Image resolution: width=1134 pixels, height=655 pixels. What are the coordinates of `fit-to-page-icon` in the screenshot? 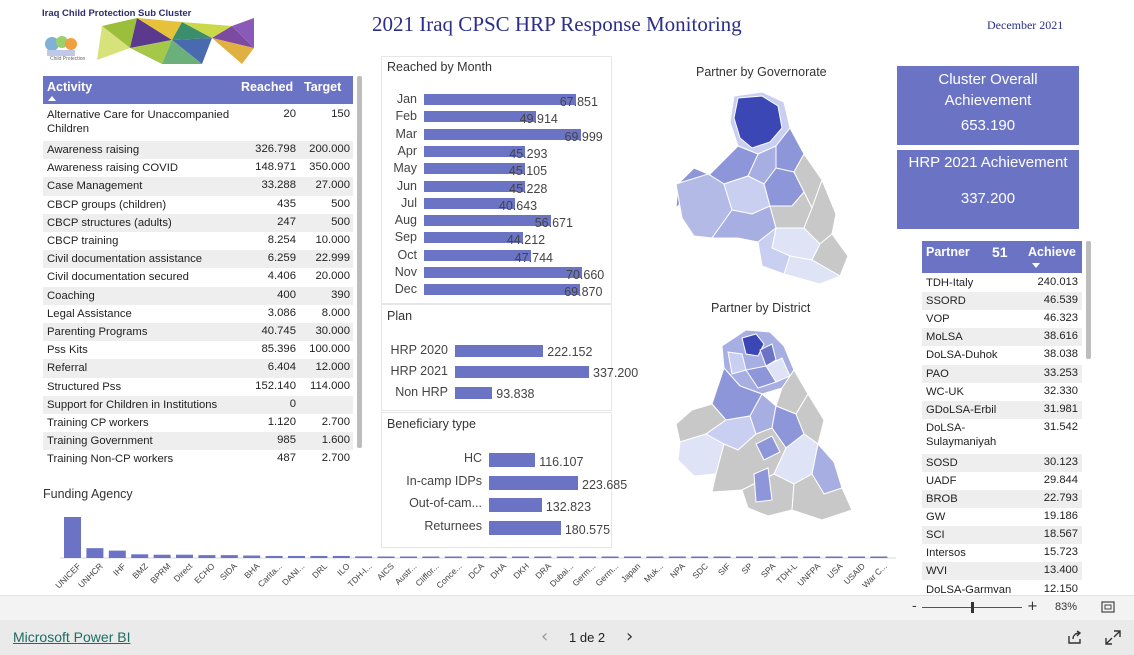 It's located at (1108, 607).